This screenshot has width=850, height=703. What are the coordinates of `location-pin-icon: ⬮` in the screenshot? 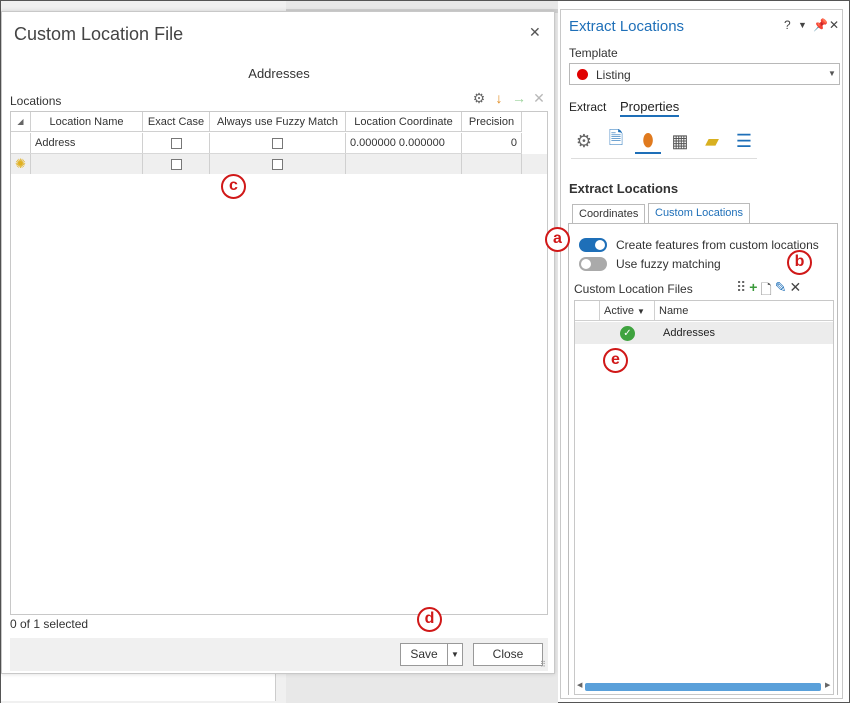 It's located at (648, 141).